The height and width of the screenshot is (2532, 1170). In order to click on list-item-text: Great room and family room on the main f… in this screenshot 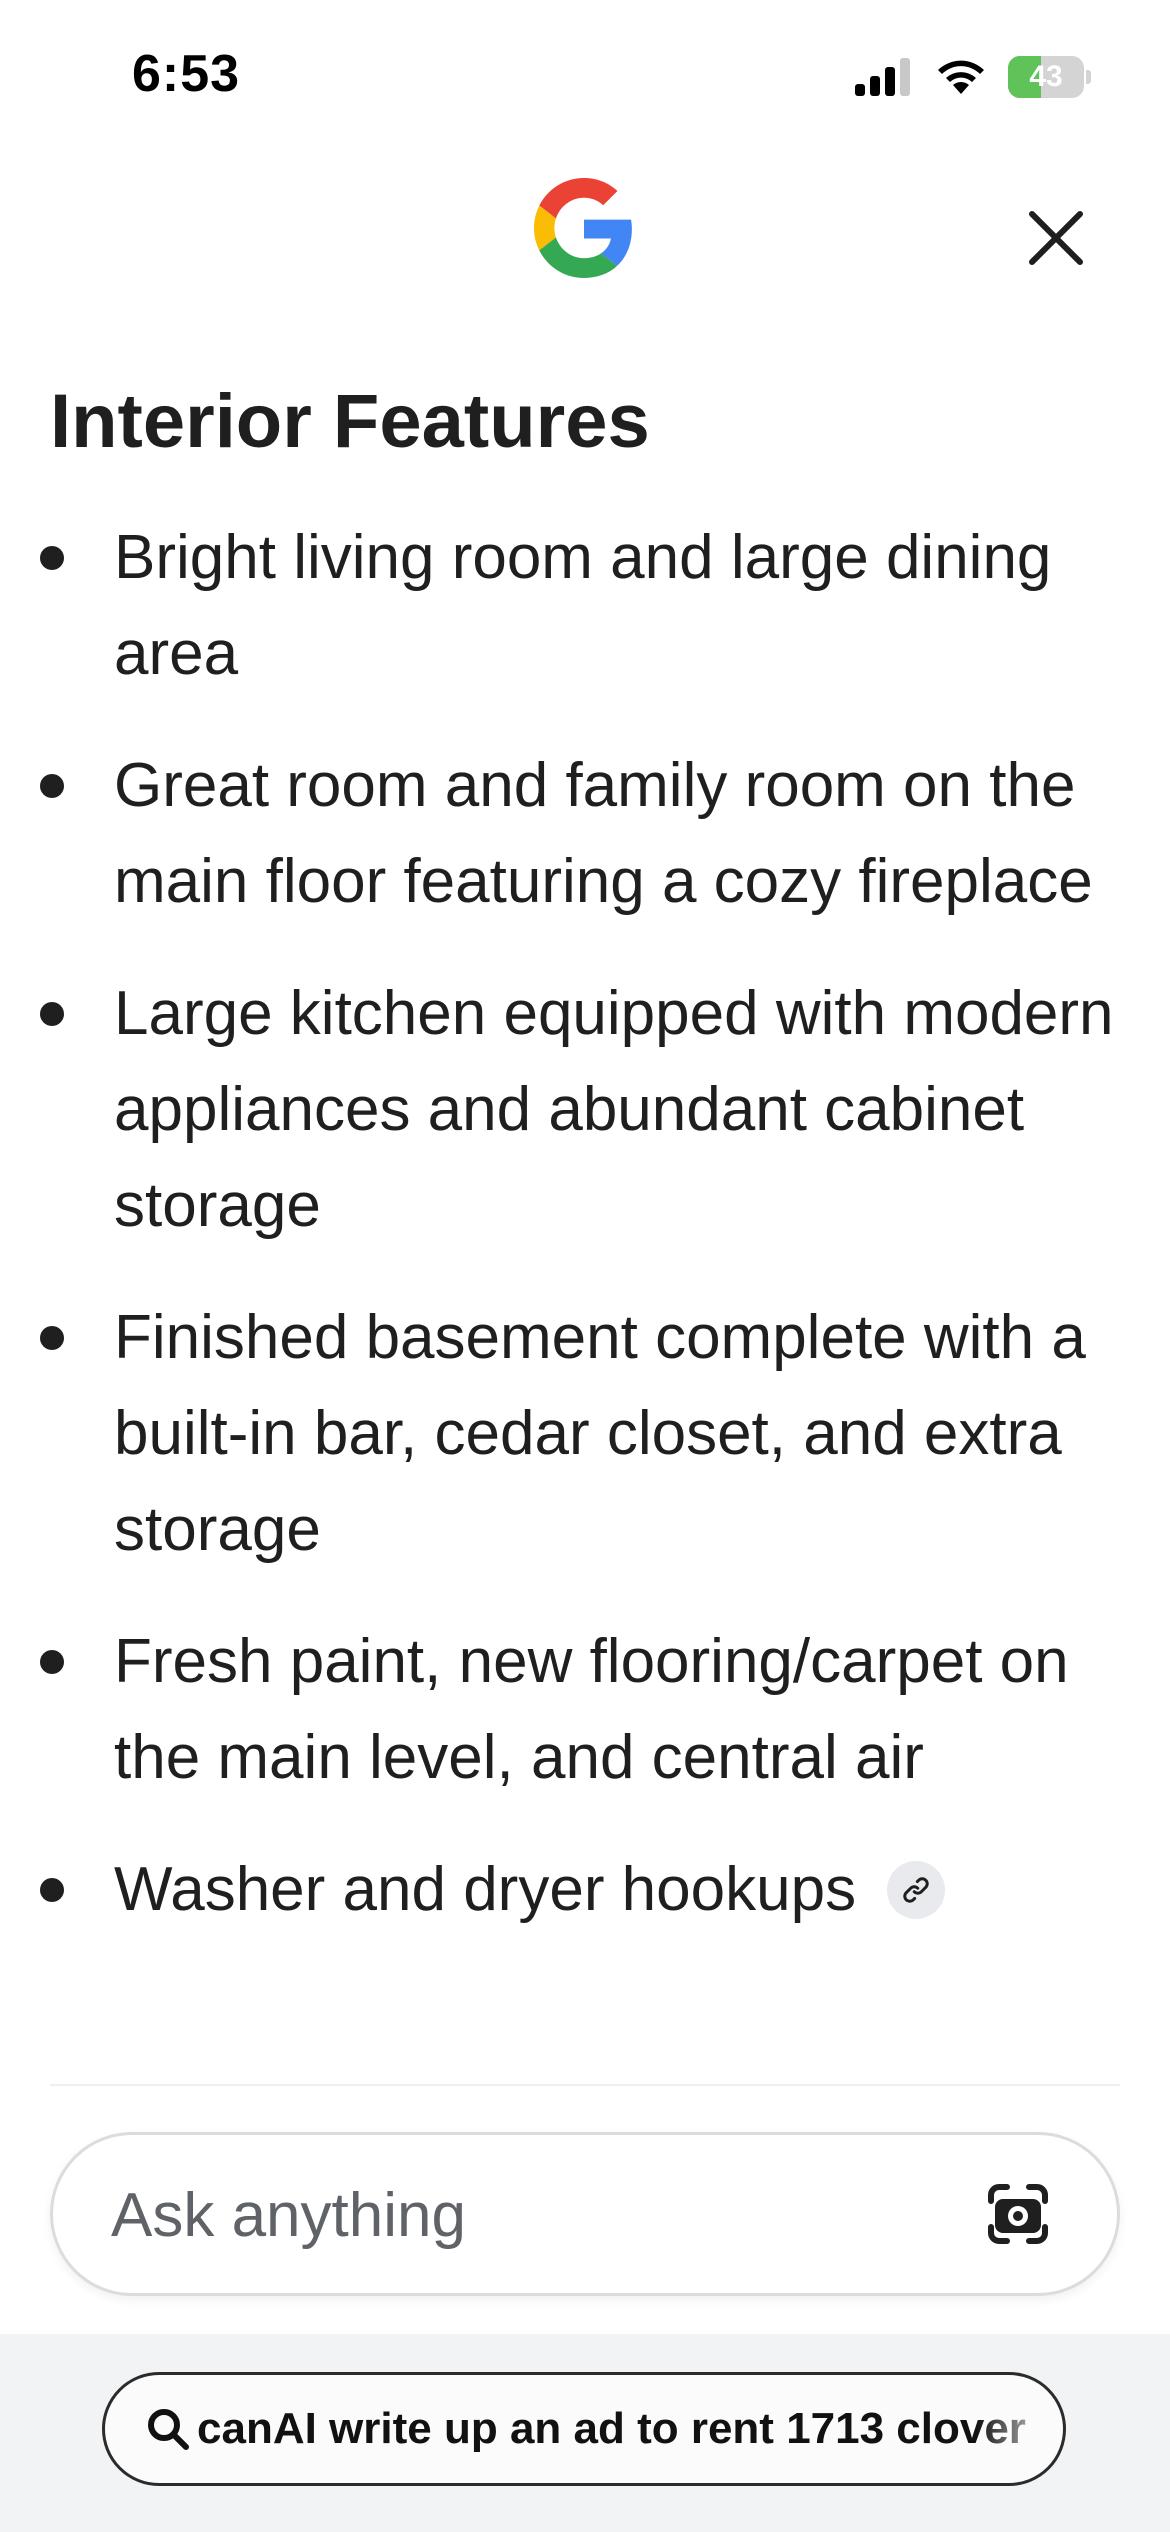, I will do `click(603, 833)`.